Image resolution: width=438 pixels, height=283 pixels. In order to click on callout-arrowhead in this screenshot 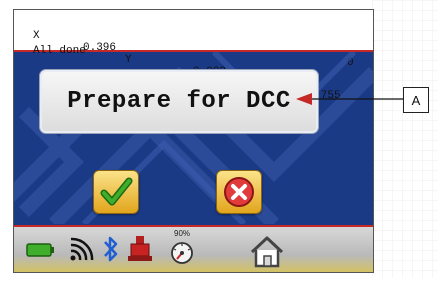, I will do `click(304, 99)`.